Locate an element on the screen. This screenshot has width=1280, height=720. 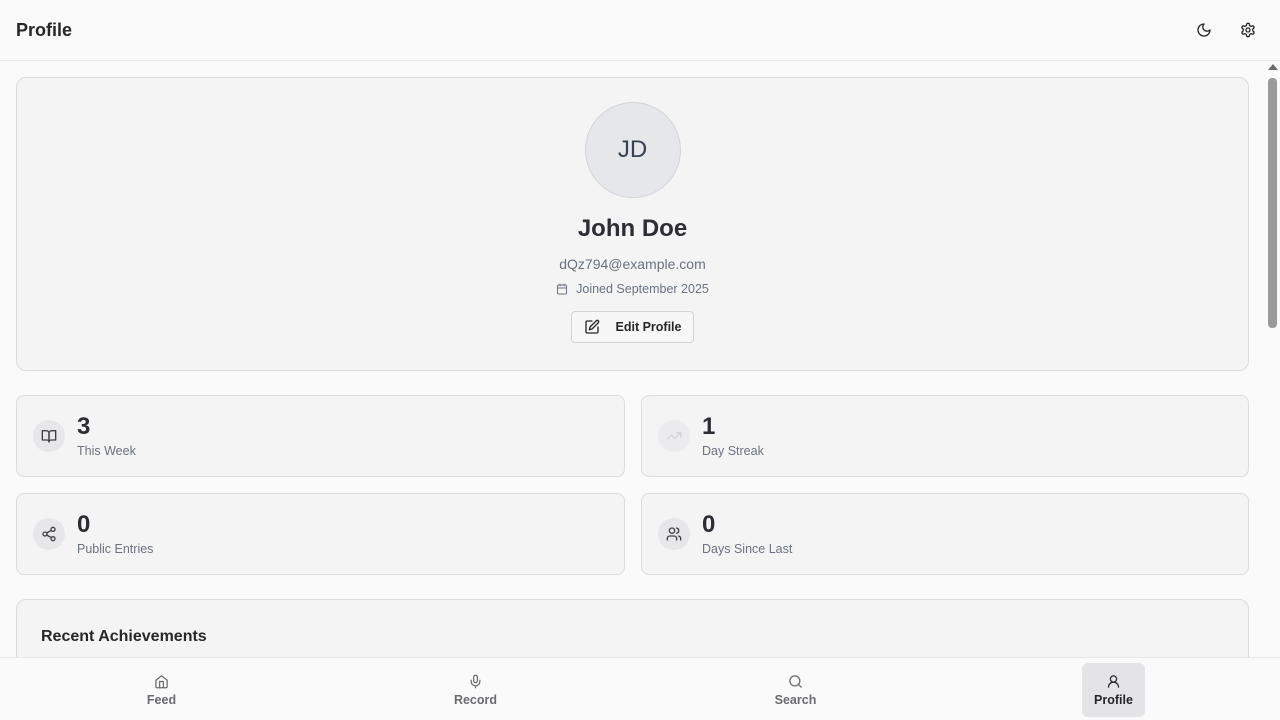
book-open-icon is located at coordinates (49, 436).